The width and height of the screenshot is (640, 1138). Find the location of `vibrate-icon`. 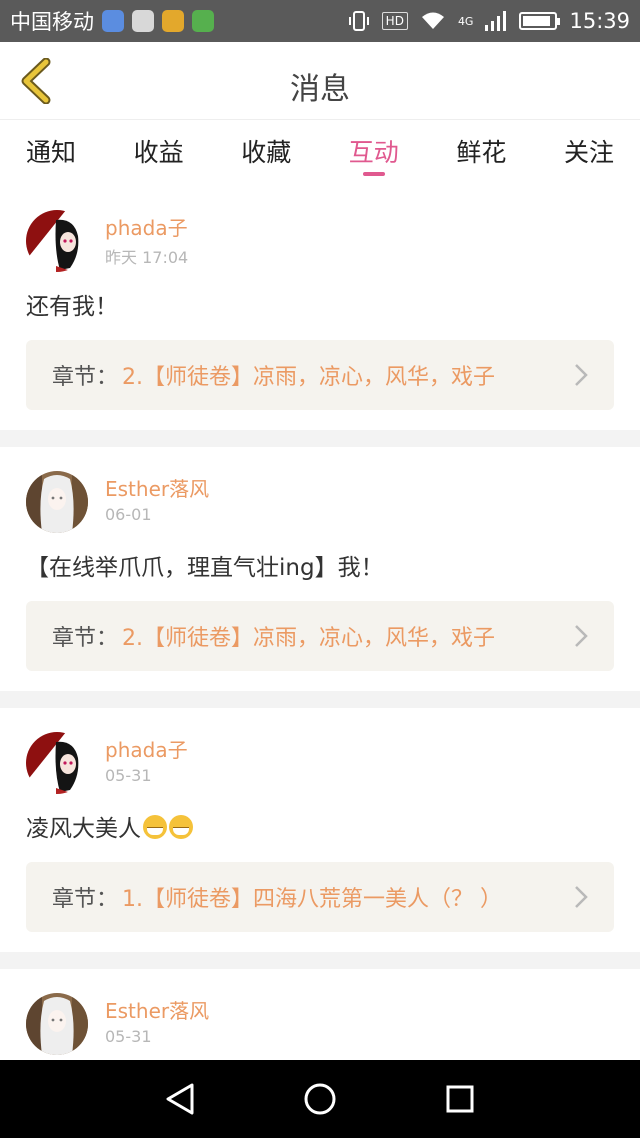

vibrate-icon is located at coordinates (358, 21).